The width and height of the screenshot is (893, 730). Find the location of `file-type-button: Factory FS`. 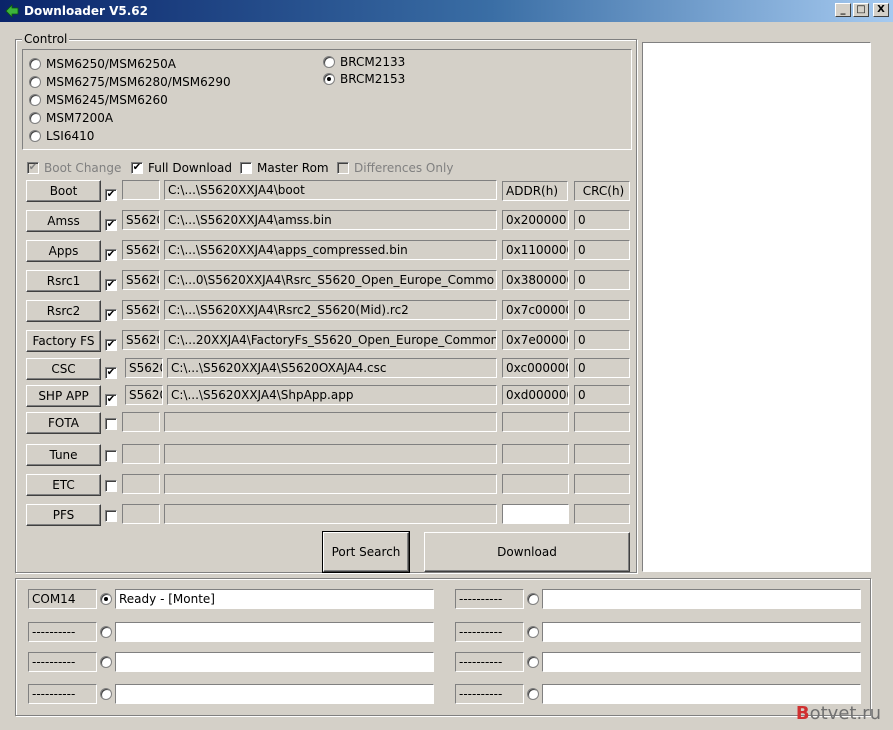

file-type-button: Factory FS is located at coordinates (63, 341).